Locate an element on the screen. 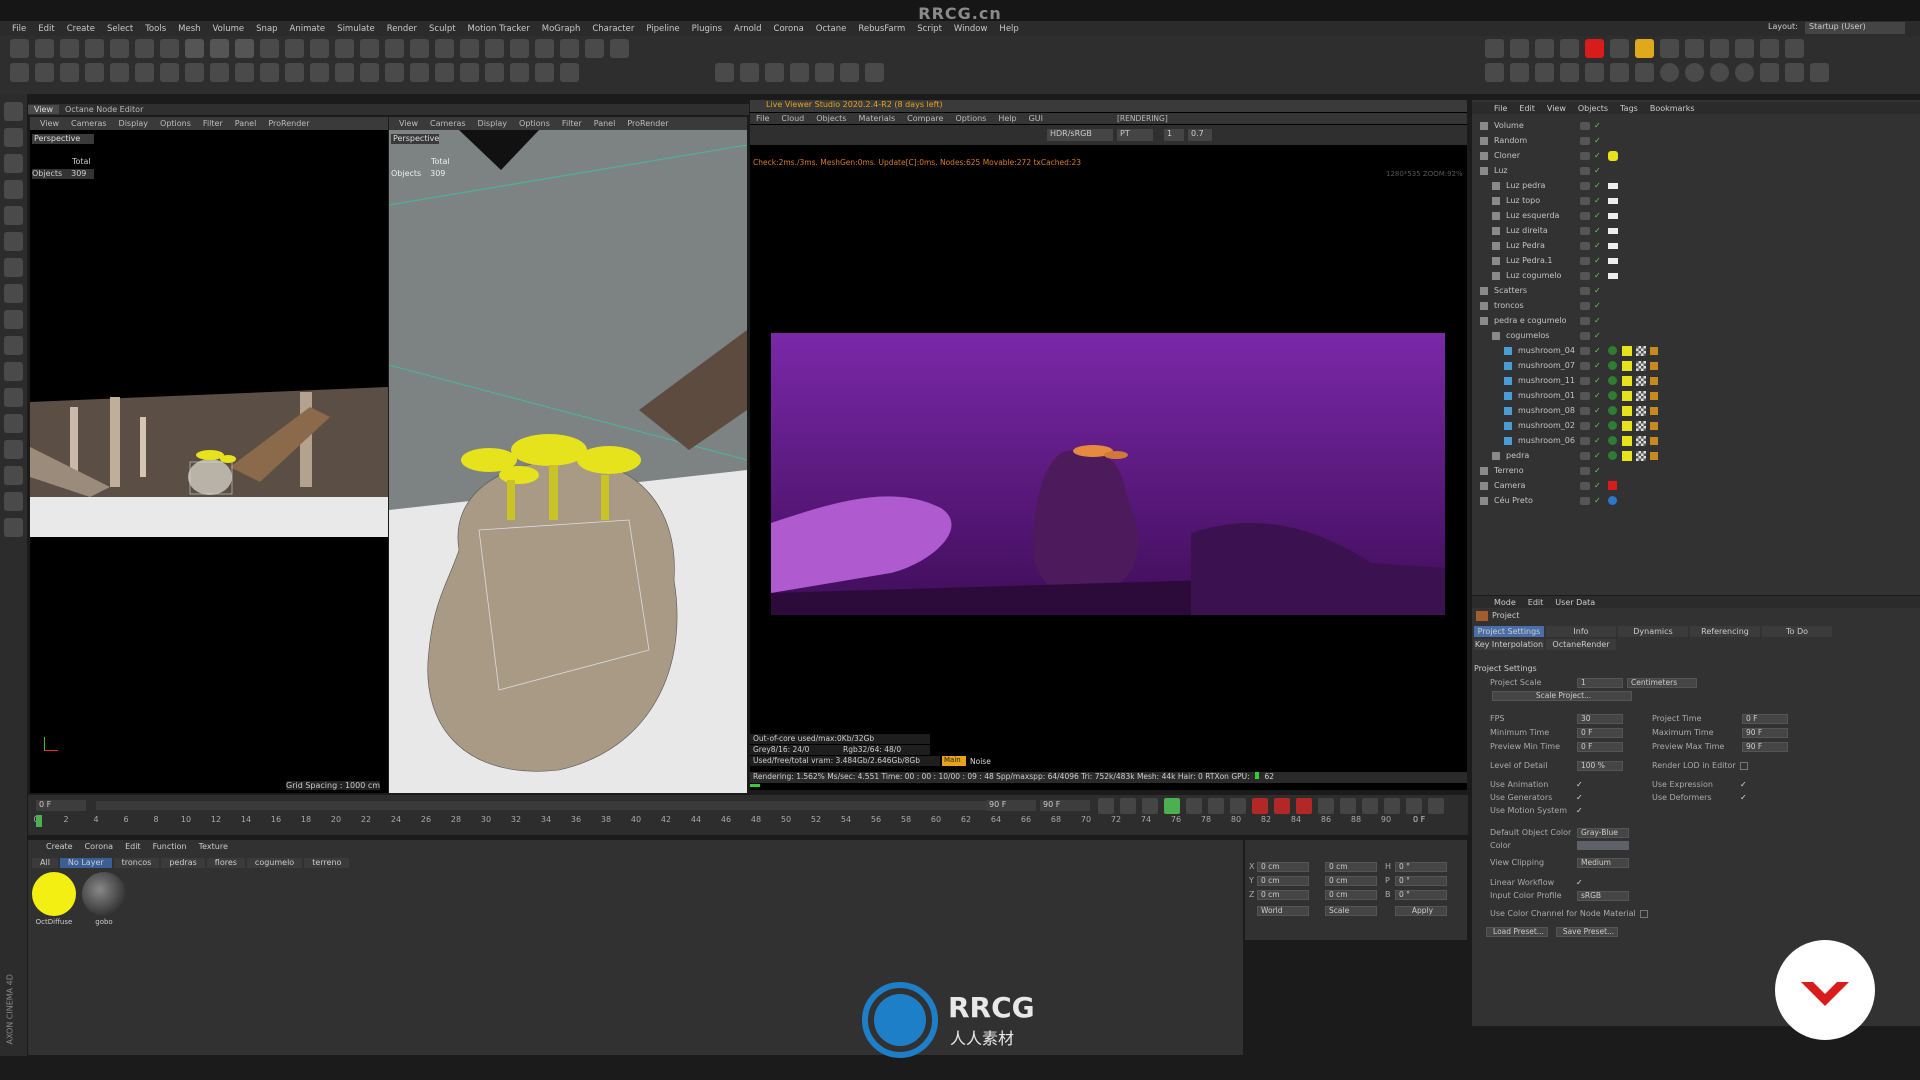  bridge-icon is located at coordinates (344, 72).